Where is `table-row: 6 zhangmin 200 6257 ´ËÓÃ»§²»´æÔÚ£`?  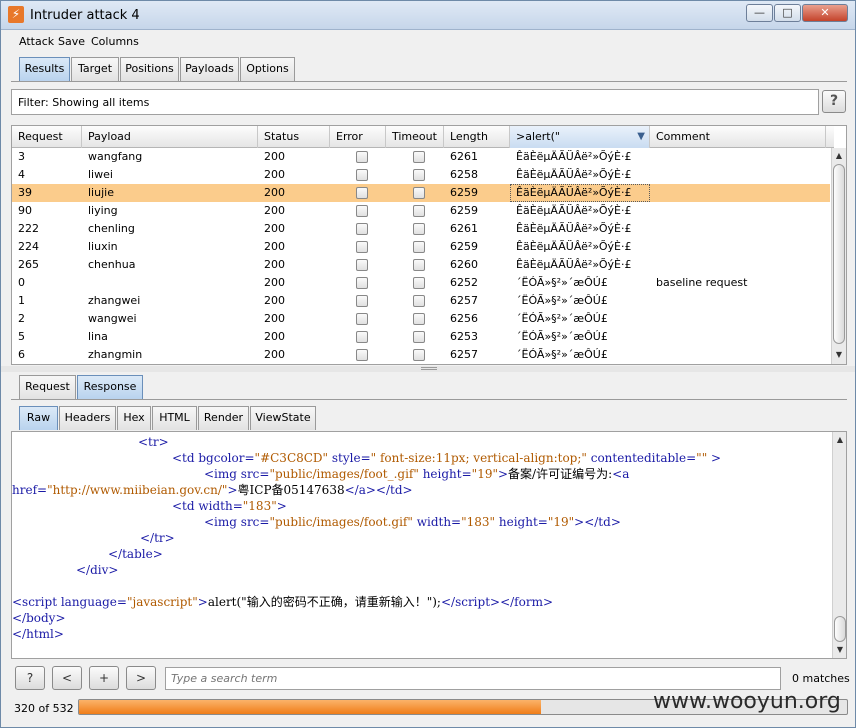 table-row: 6 zhangmin 200 6257 ´ËÓÃ»§²»´æÔÚ£ is located at coordinates (421, 355).